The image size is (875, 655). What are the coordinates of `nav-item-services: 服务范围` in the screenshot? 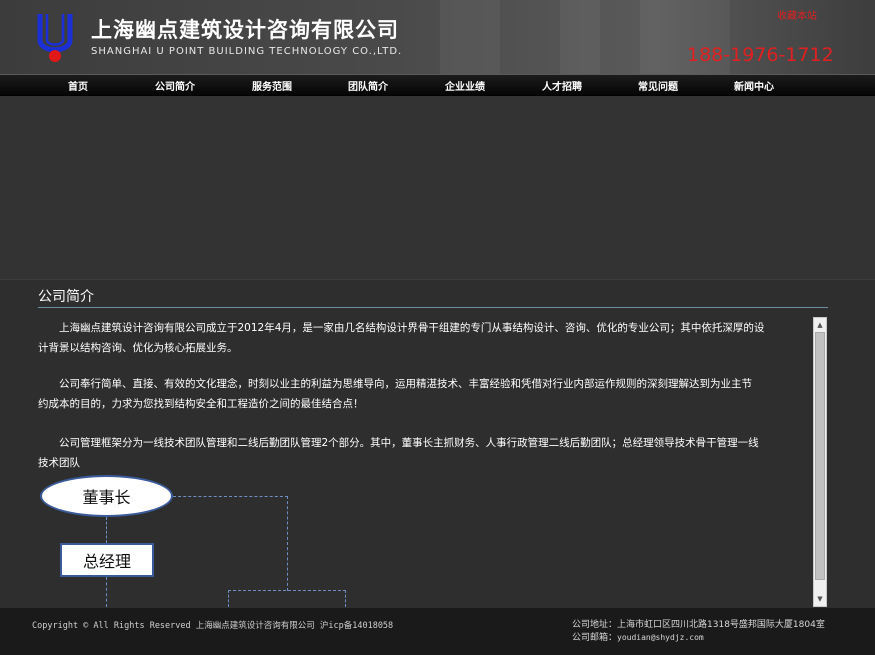 It's located at (272, 85).